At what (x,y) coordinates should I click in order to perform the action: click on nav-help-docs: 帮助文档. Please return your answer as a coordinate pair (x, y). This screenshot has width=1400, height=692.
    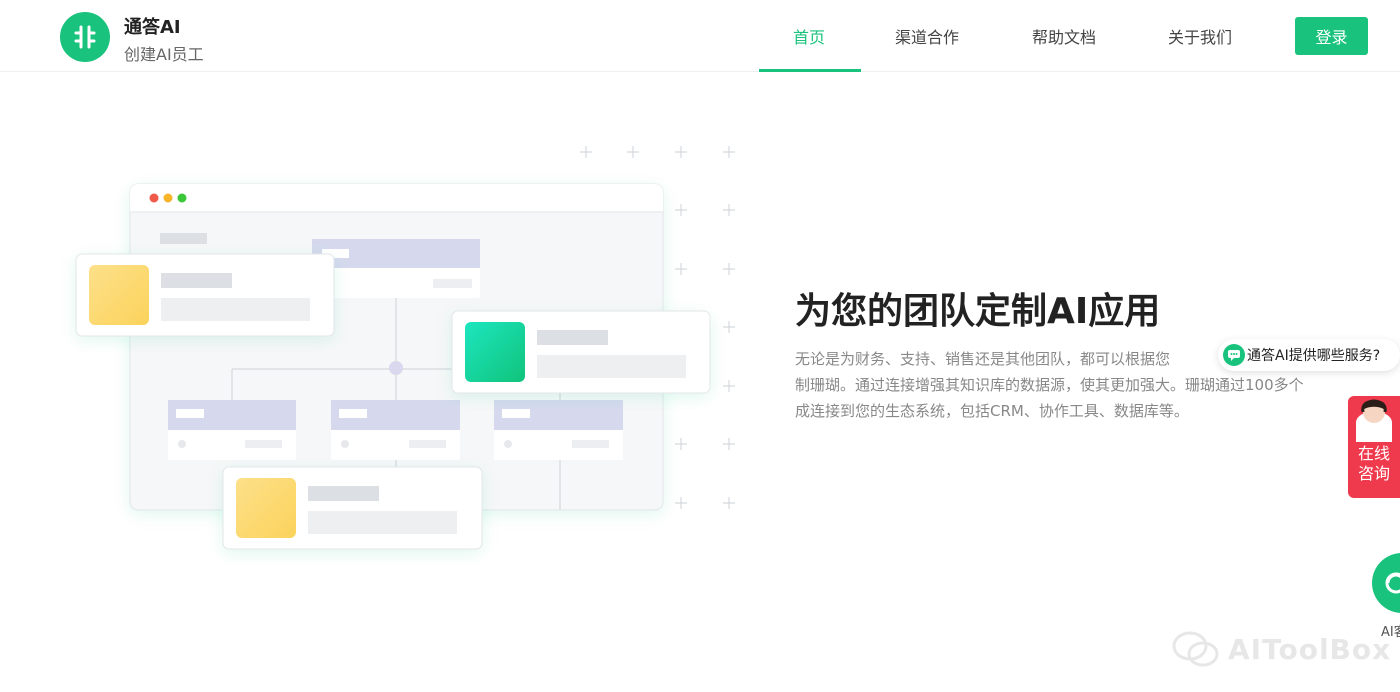
    Looking at the image, I should click on (1064, 36).